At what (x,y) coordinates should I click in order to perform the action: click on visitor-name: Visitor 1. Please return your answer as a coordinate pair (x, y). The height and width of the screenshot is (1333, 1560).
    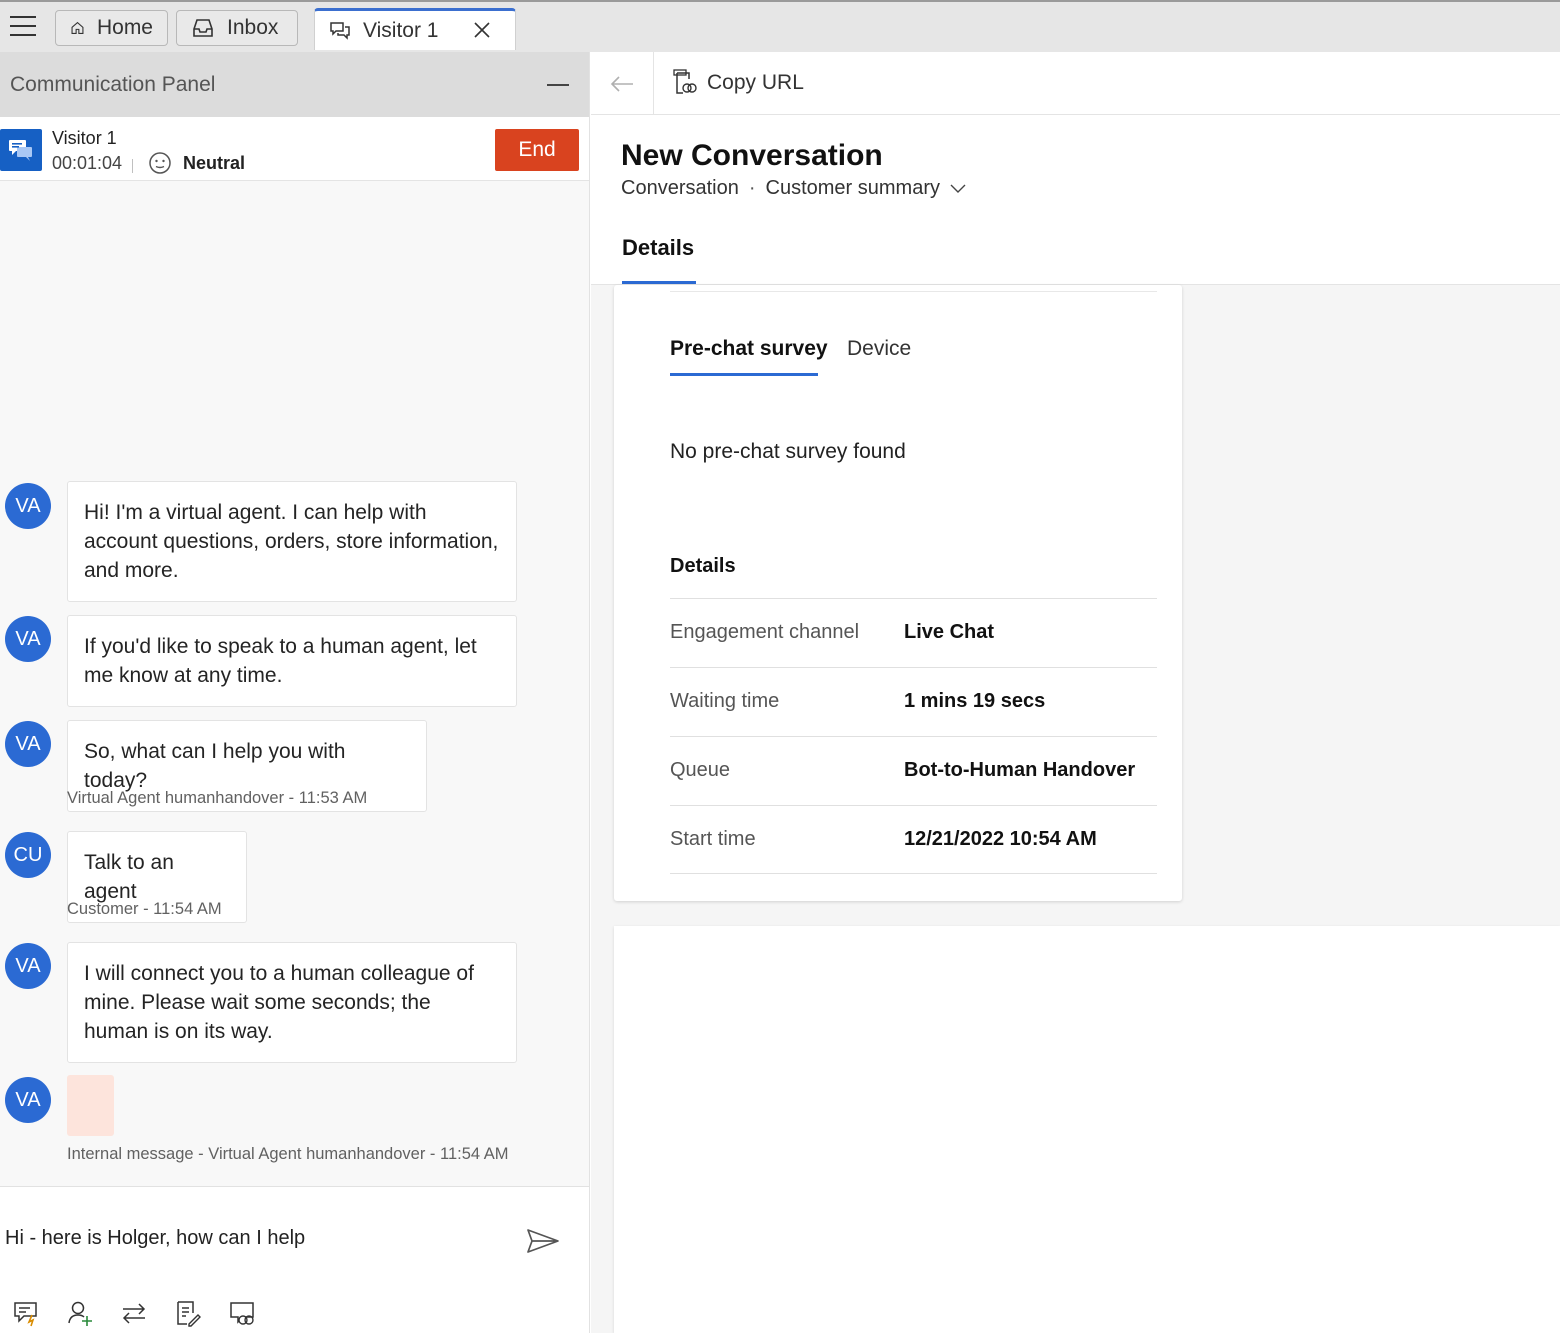
    Looking at the image, I should click on (84, 138).